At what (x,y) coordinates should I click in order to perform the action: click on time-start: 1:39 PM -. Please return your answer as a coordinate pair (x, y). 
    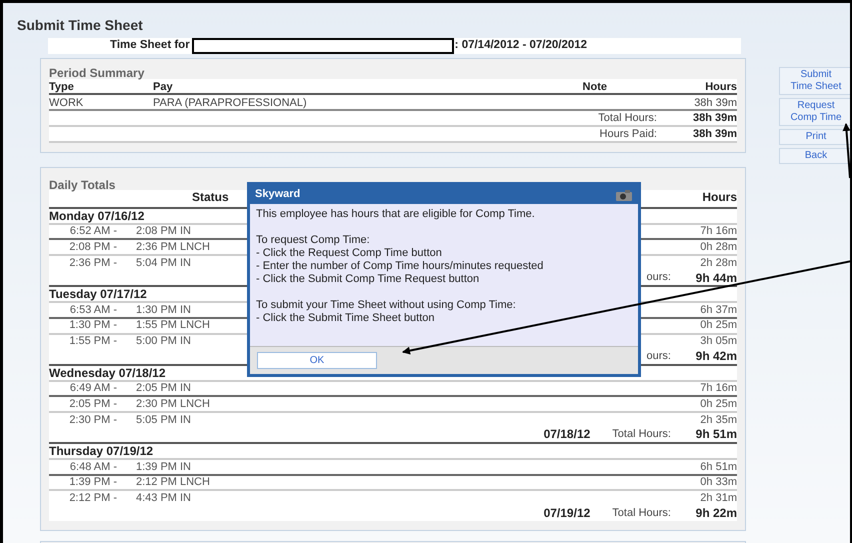
    Looking at the image, I should click on (92, 482).